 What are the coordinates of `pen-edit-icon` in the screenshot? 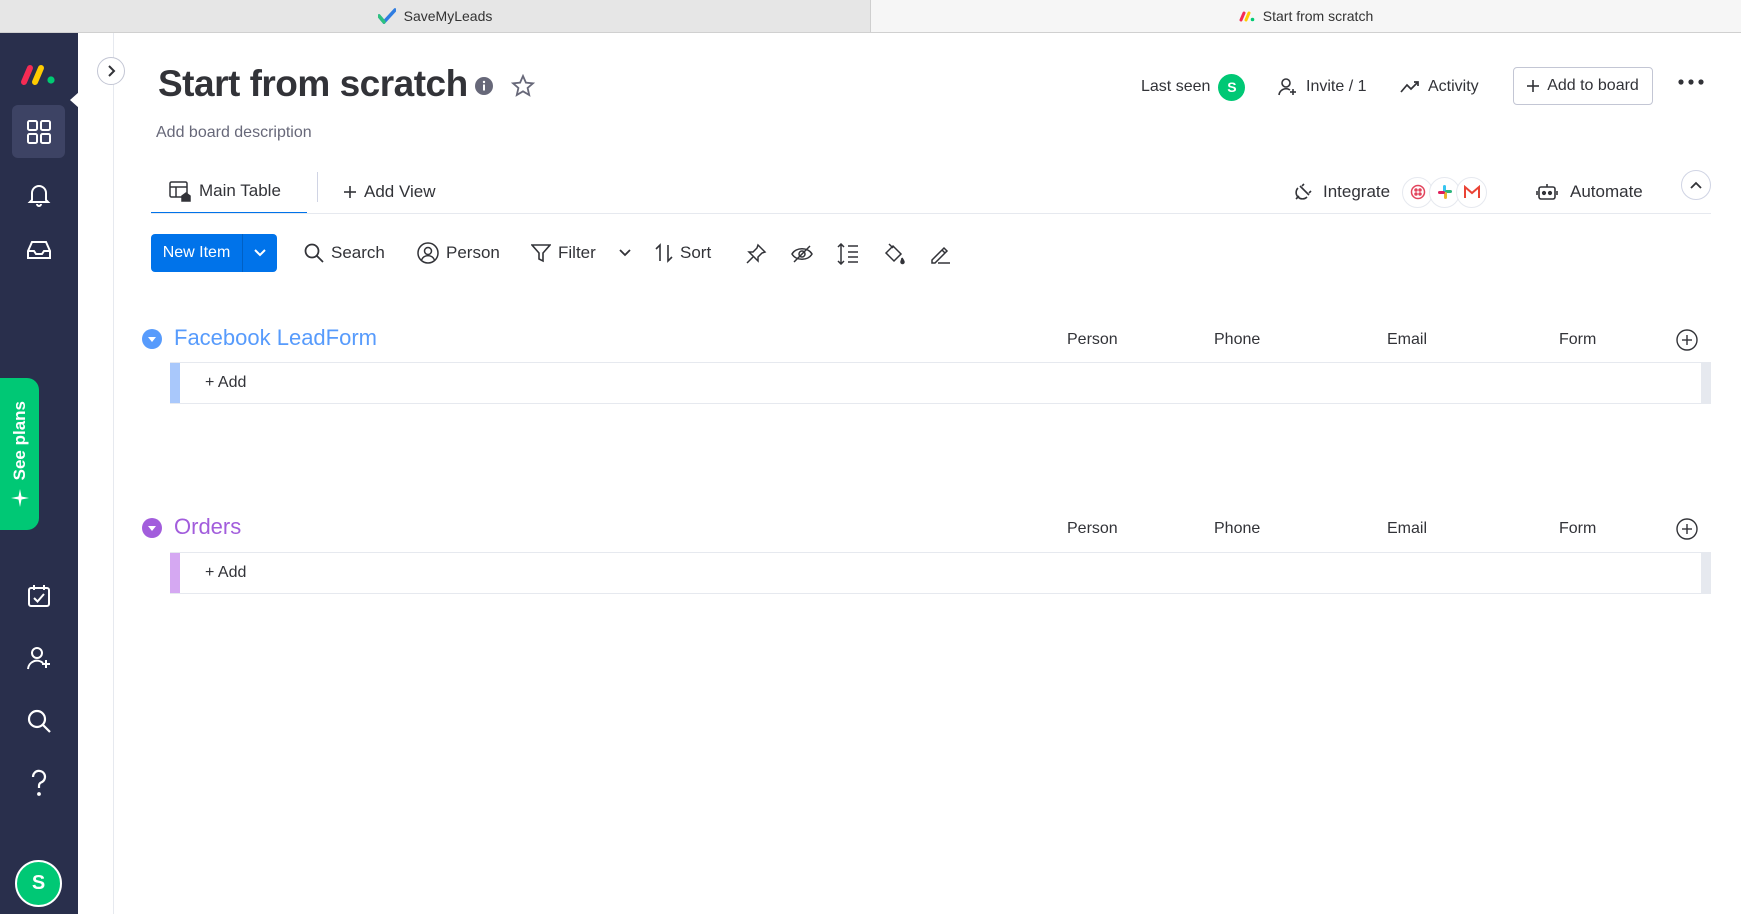 It's located at (940, 254).